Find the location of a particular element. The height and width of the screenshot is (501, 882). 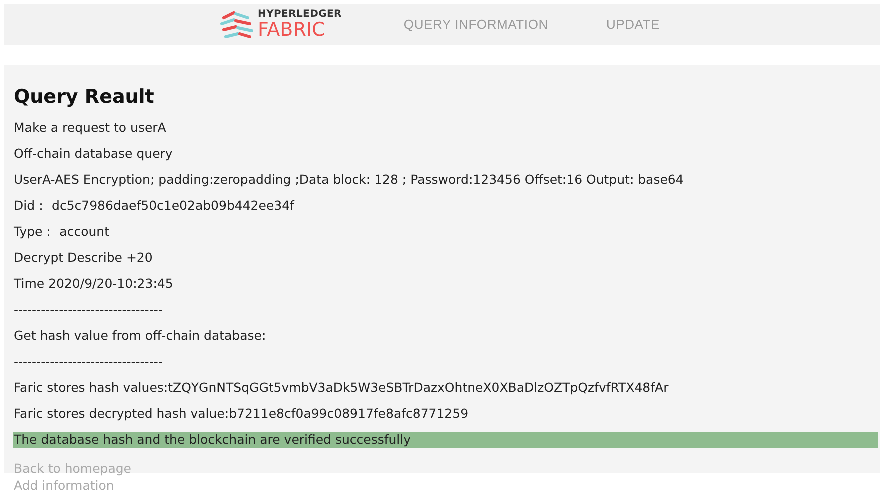

nav-link: QUERY INFORMATION is located at coordinates (476, 24).